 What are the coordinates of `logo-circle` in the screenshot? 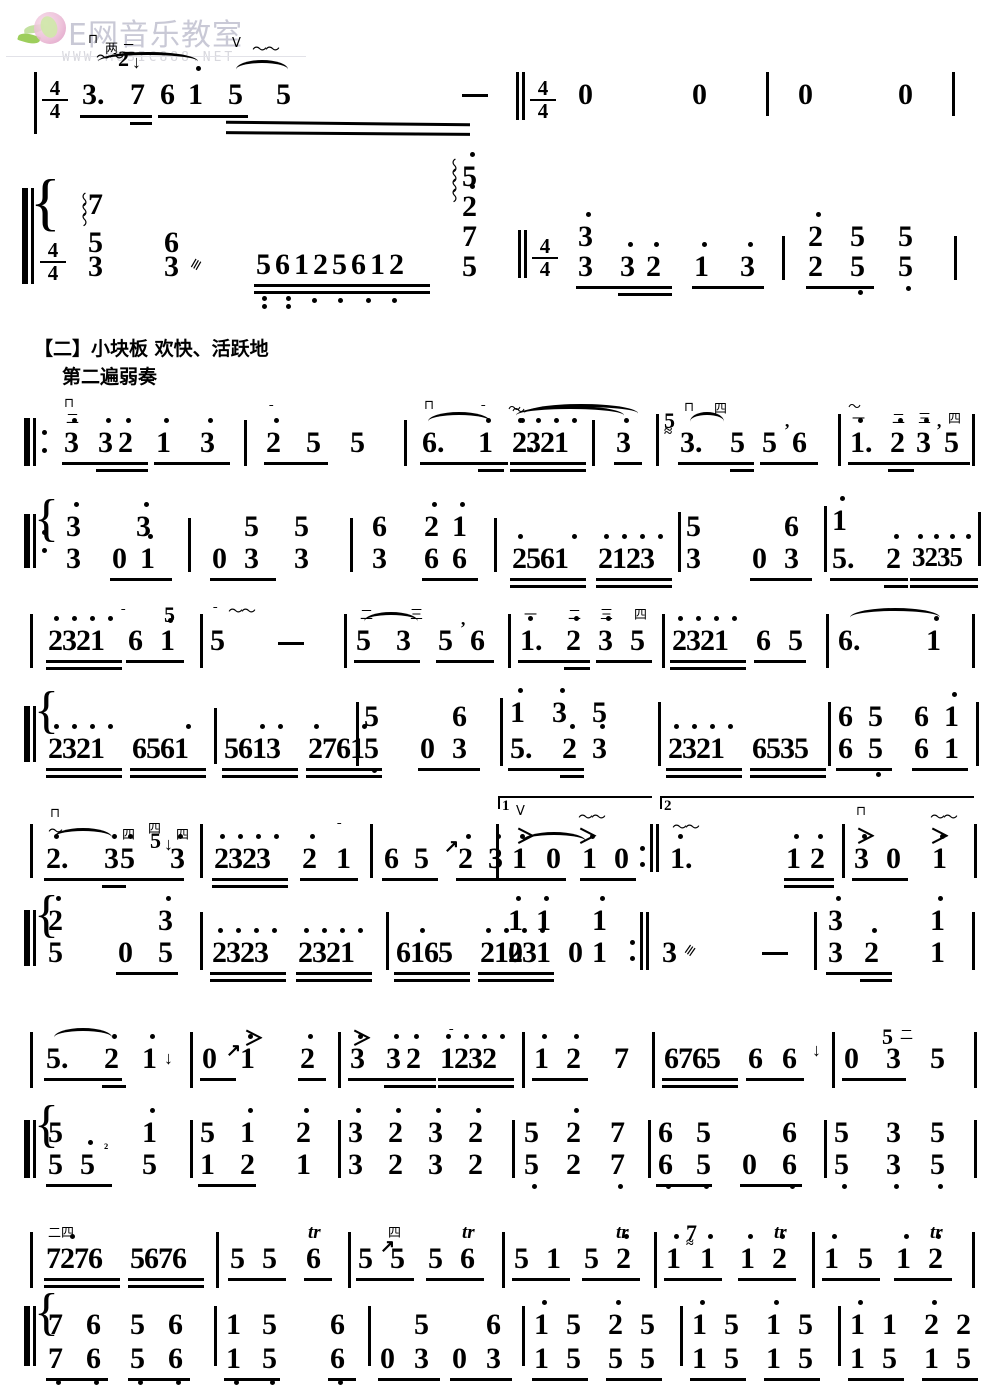 It's located at (50, 28).